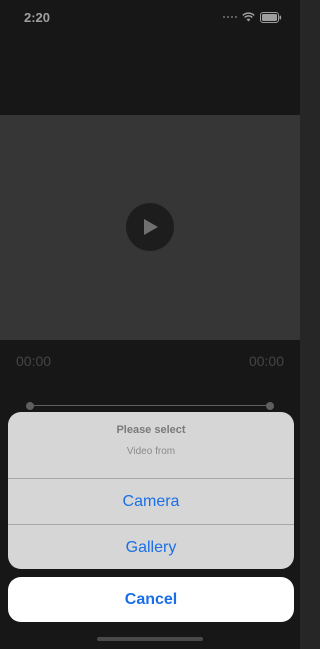 Image resolution: width=320 pixels, height=649 pixels. Describe the element at coordinates (150, 639) in the screenshot. I see `home-indicator` at that location.